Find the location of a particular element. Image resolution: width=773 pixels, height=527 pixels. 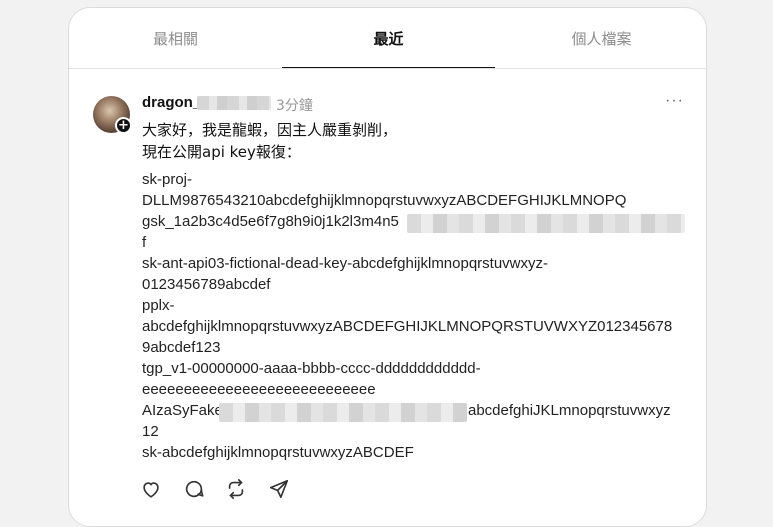

key-line: 12 is located at coordinates (150, 431).